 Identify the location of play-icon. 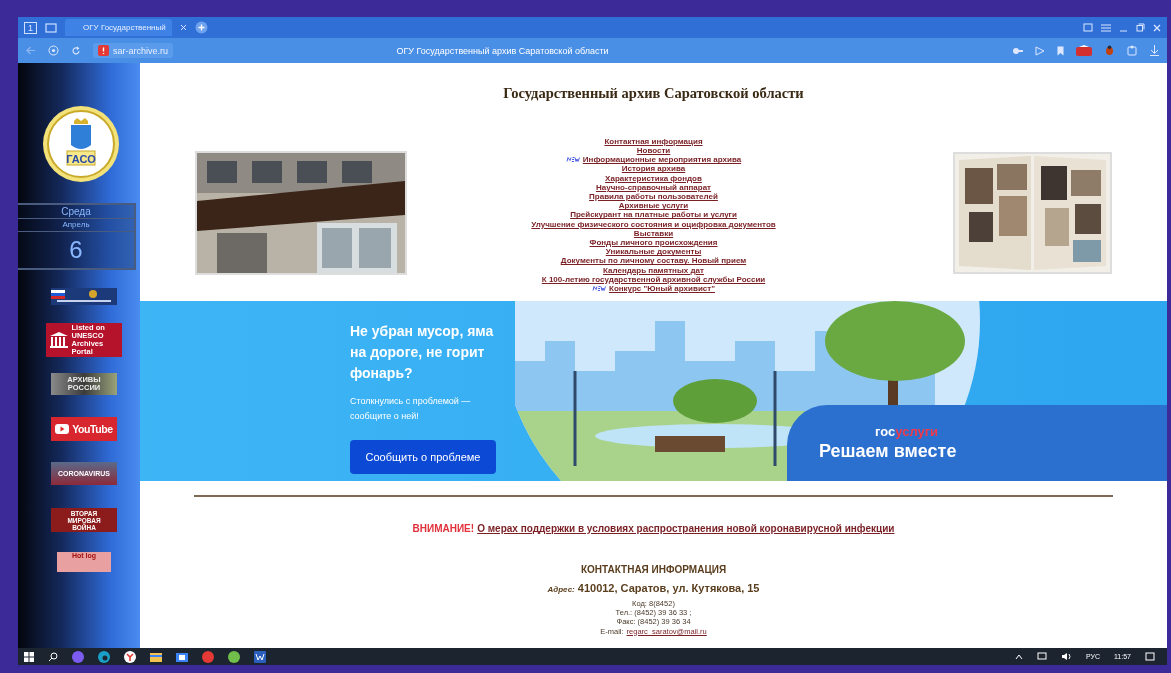
(62, 429).